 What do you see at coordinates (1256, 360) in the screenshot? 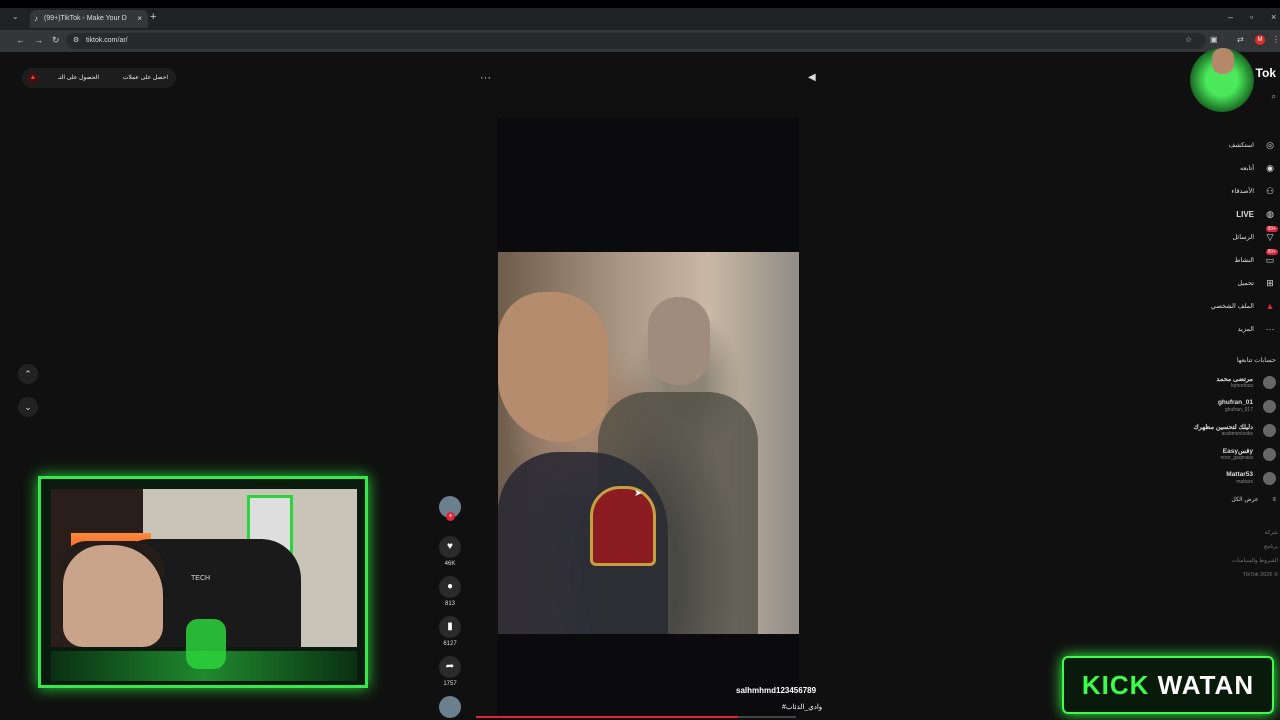
I see `following-accounts-title: حسابات تتابعها` at bounding box center [1256, 360].